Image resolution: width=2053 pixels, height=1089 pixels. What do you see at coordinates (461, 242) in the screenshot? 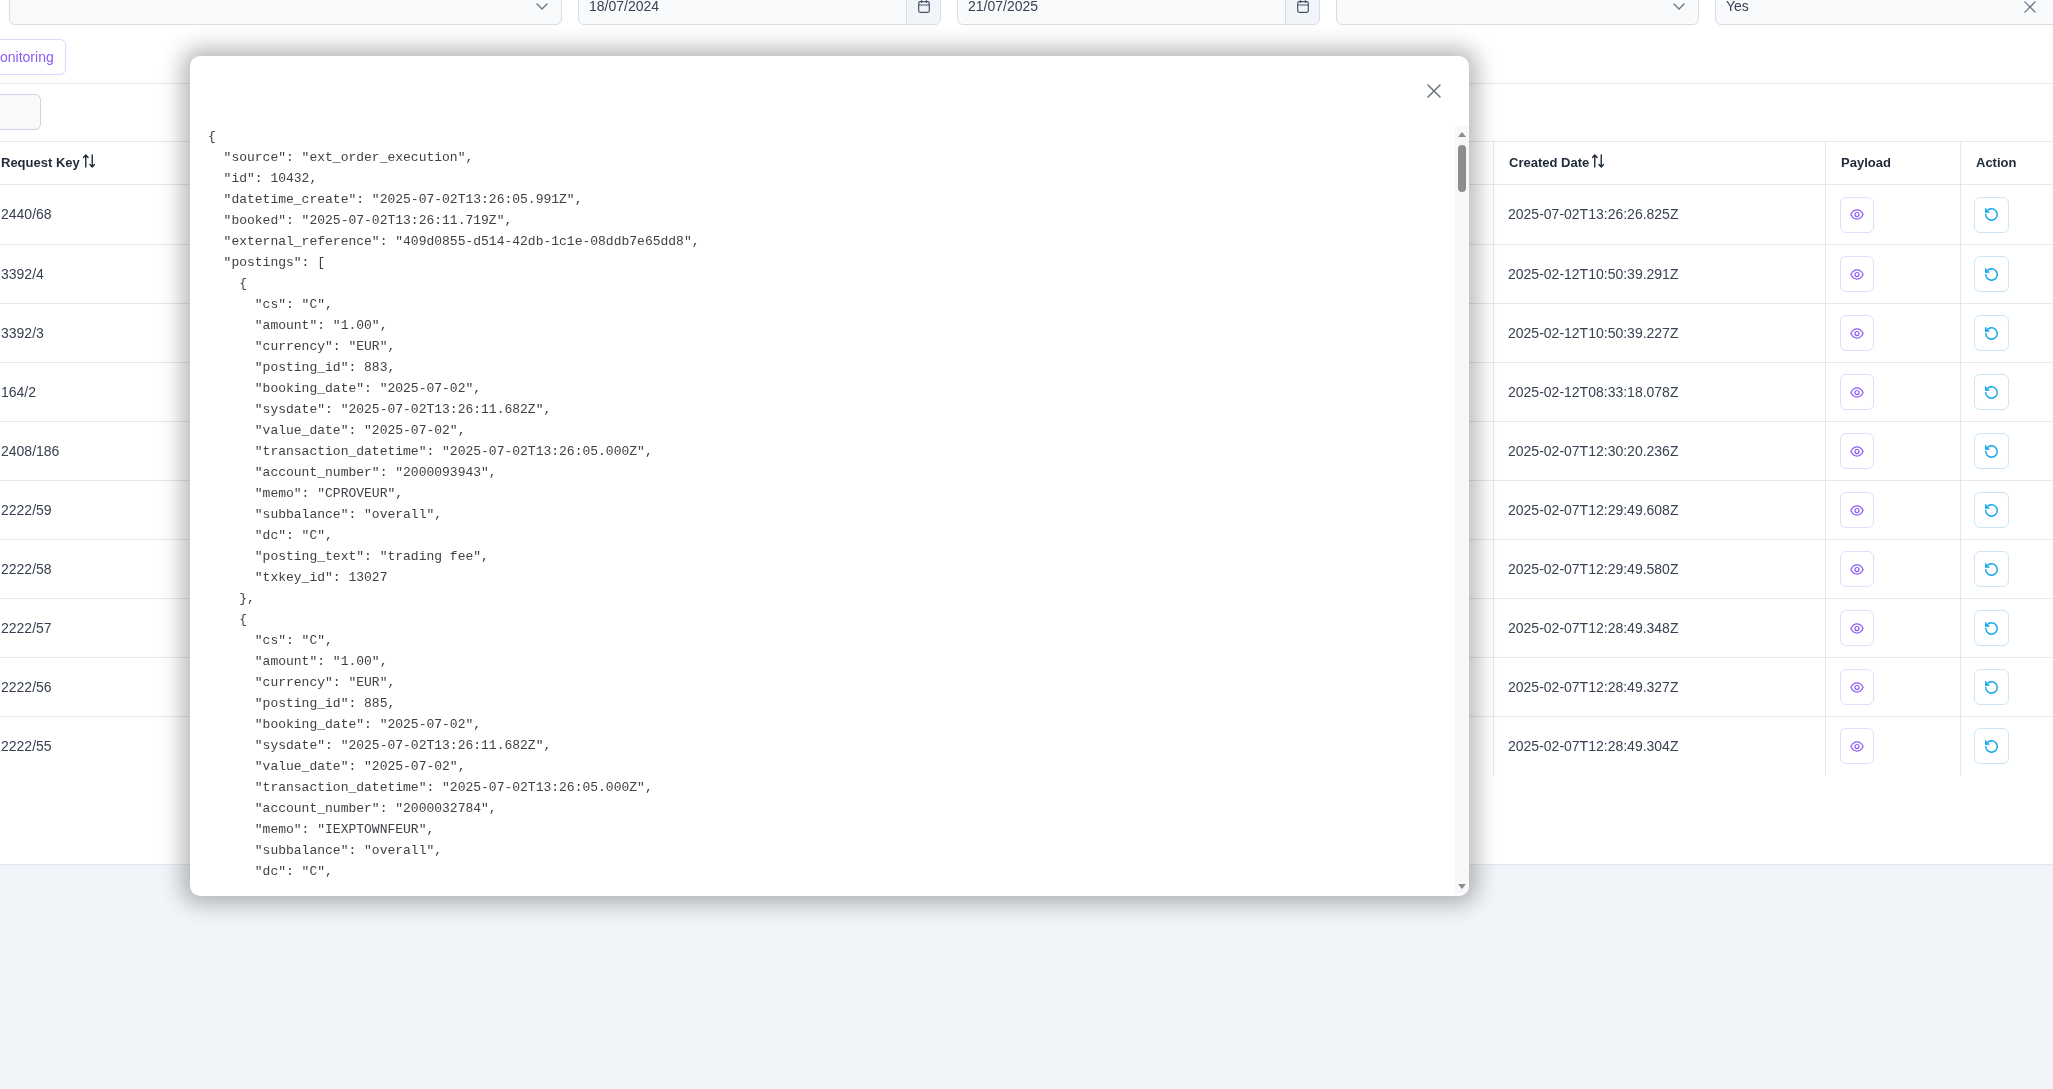
I see `code-line: "external_reference": "409d0855-d514-42db-1c1e-08ddb7e65dd8",` at bounding box center [461, 242].